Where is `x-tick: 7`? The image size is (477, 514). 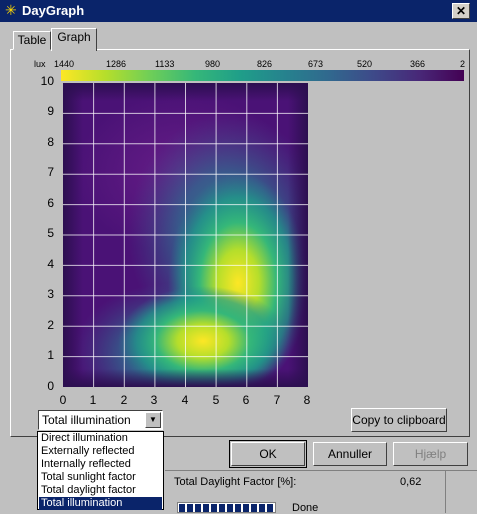 x-tick: 7 is located at coordinates (277, 400).